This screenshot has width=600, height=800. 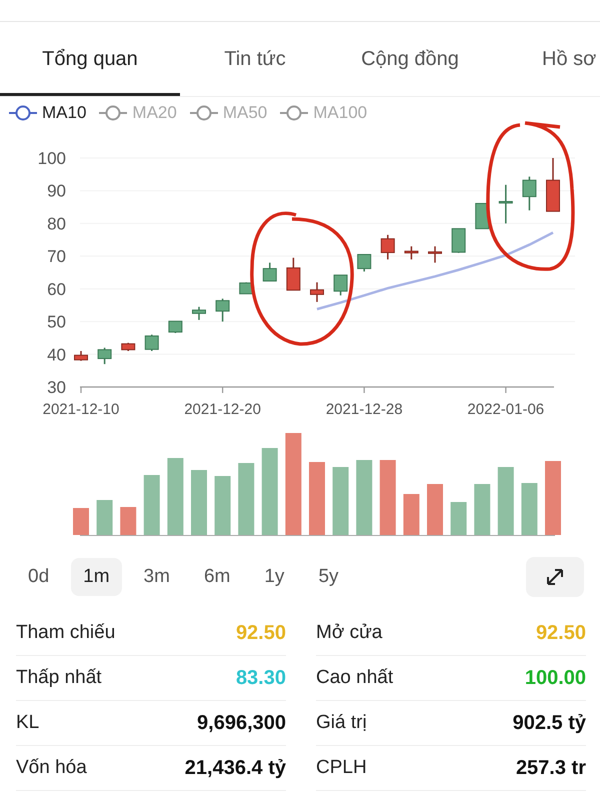 What do you see at coordinates (555, 678) in the screenshot?
I see `stat-value: 100.00` at bounding box center [555, 678].